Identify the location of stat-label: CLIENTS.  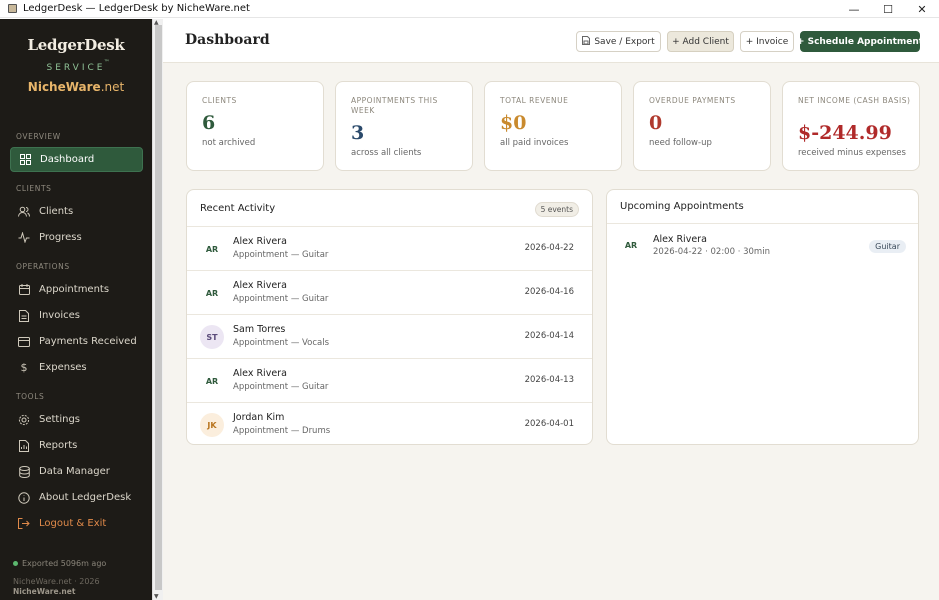
(219, 100).